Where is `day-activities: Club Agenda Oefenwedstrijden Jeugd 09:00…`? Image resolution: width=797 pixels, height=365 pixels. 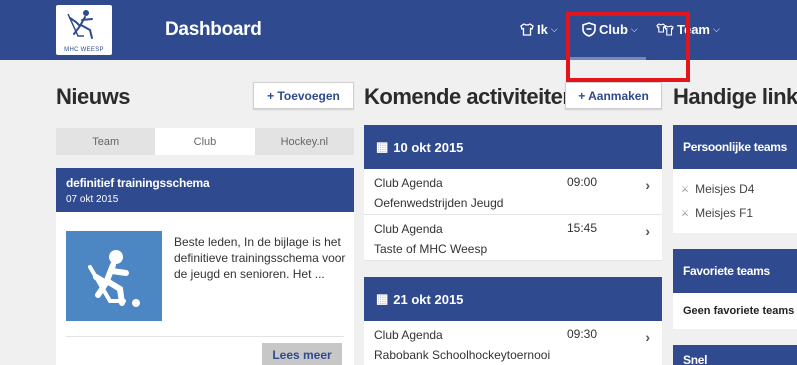 day-activities: Club Agenda Oefenwedstrijden Jeugd 09:00… is located at coordinates (513, 215).